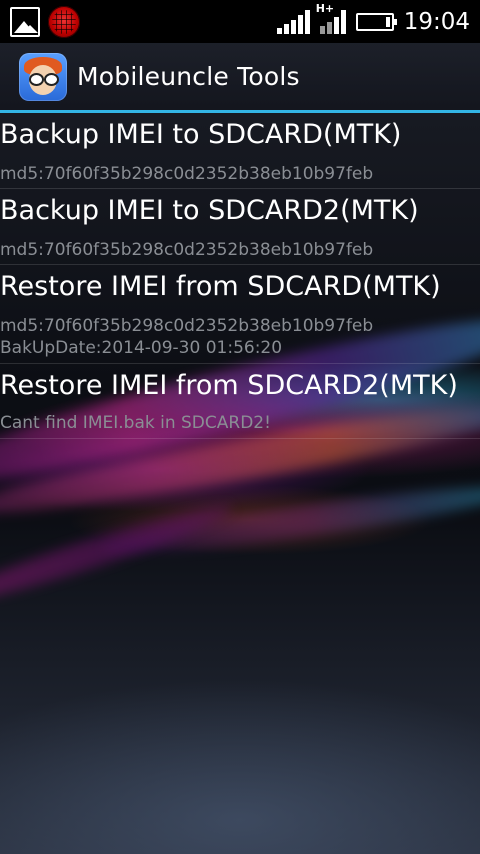  I want to click on list-item-title: Backup IMEI to SDCARD2(MTK), so click(209, 210).